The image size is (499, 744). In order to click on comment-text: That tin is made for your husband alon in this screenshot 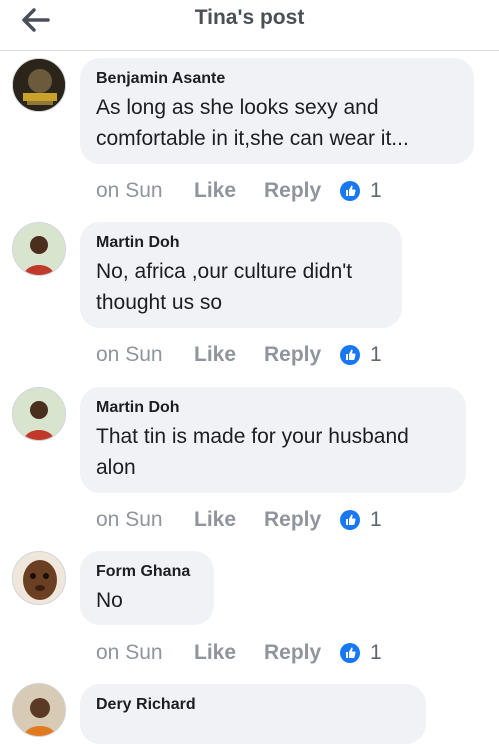, I will do `click(272, 452)`.